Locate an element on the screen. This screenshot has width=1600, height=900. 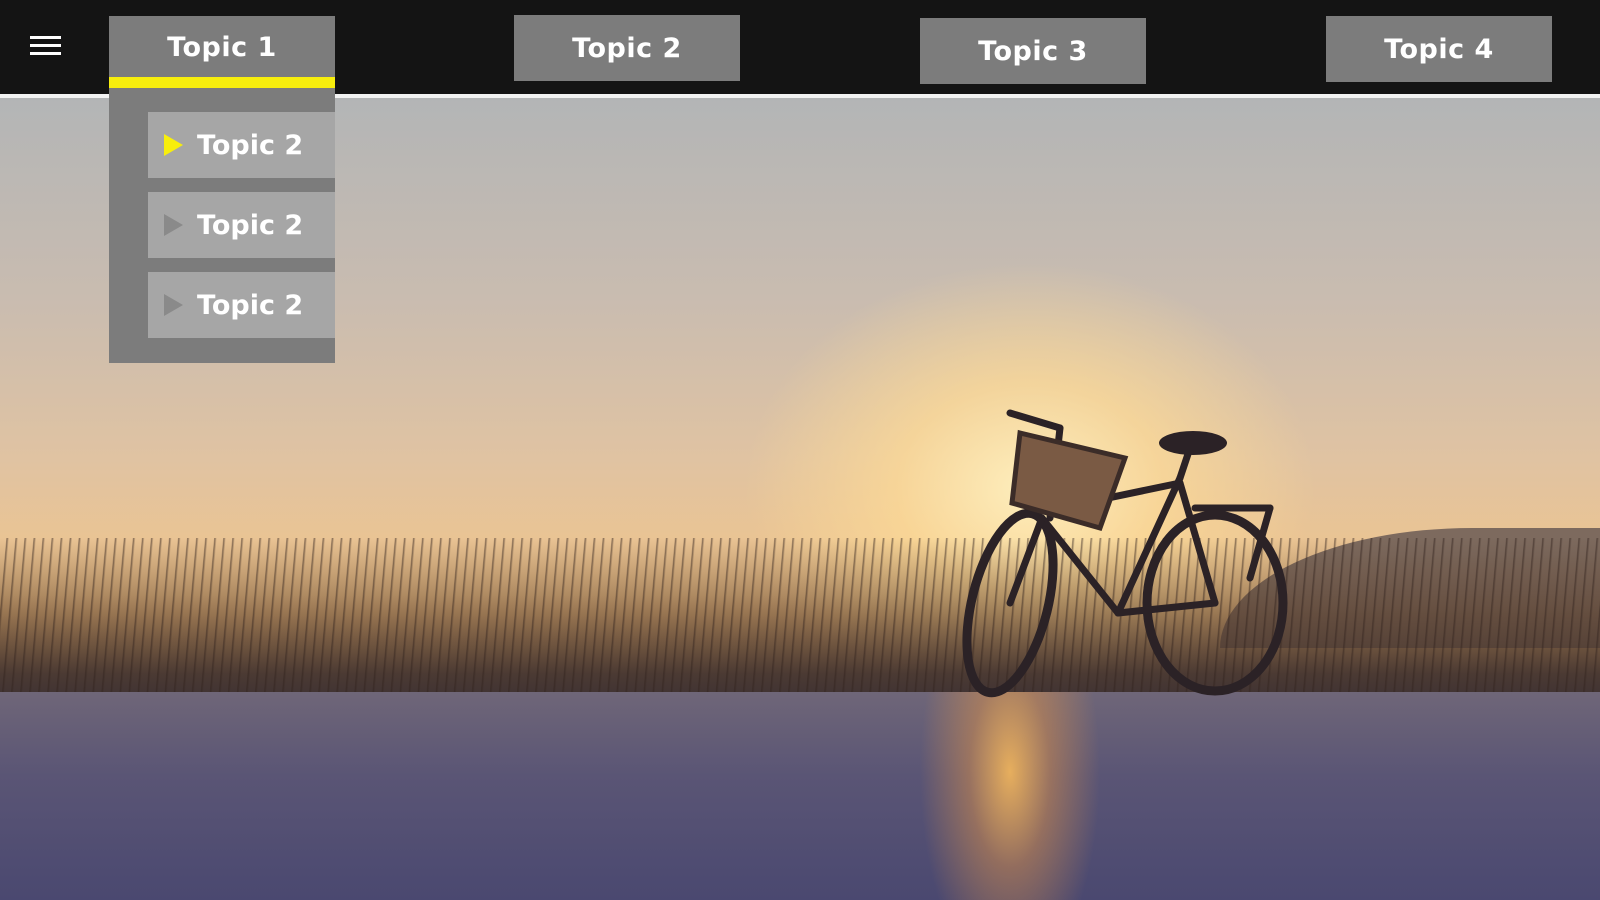
hamburger-menu-icon is located at coordinates (46, 45).